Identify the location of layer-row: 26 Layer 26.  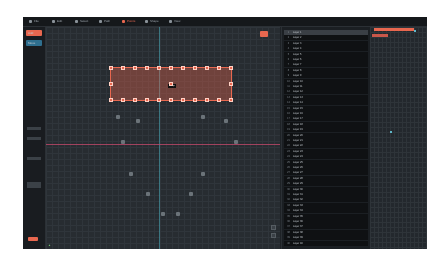
(326, 167).